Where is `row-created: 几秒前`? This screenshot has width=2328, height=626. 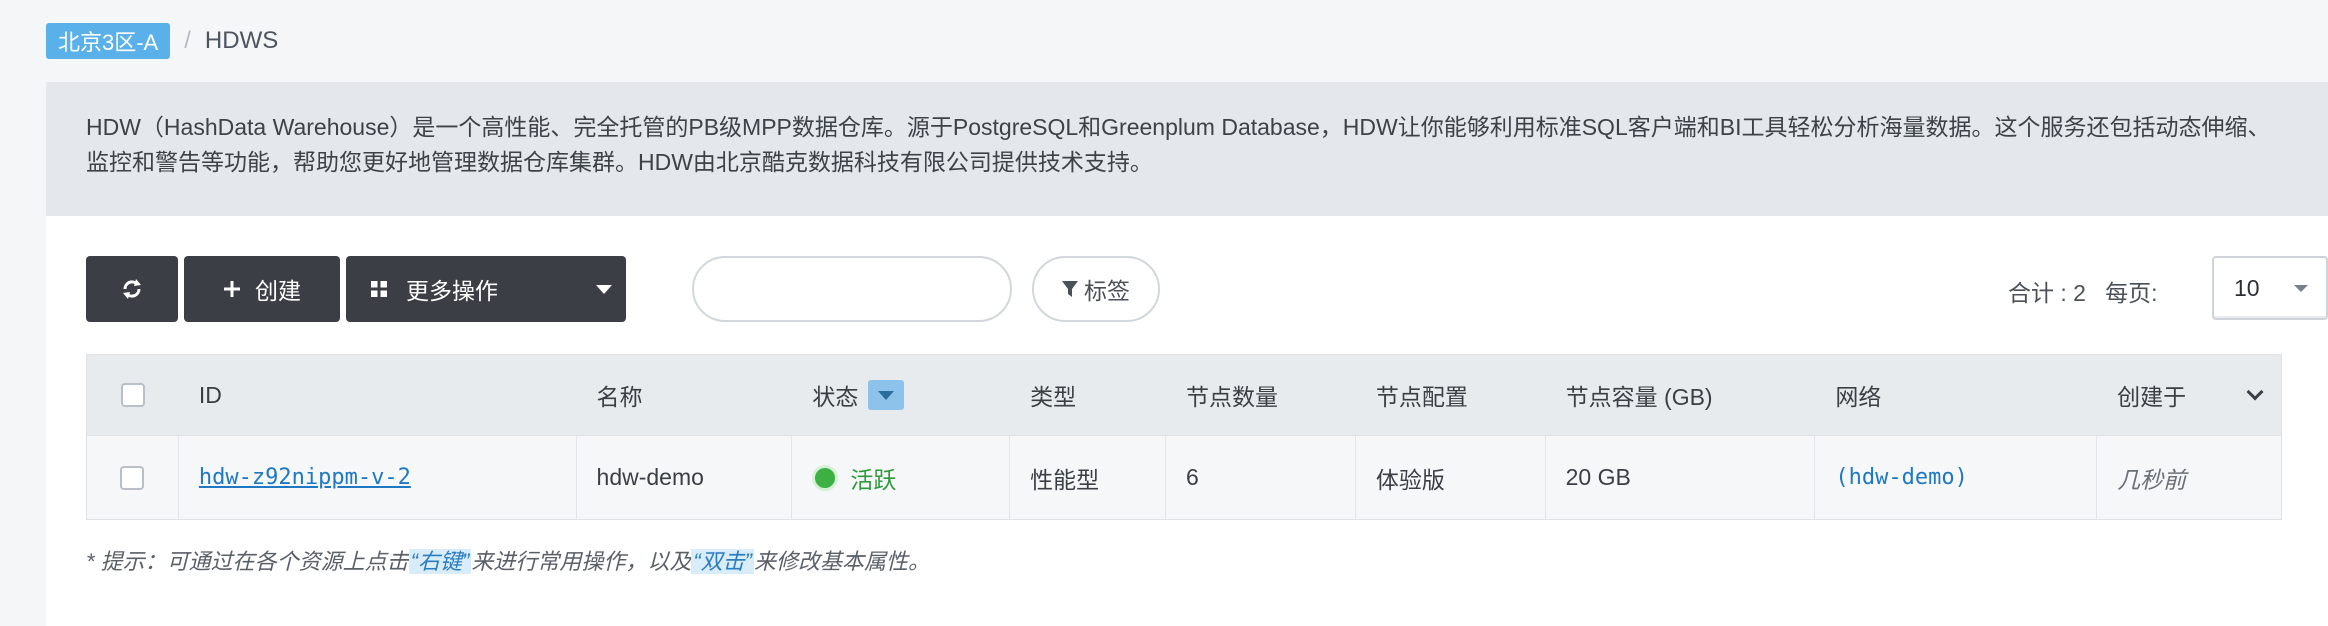 row-created: 几秒前 is located at coordinates (2152, 479).